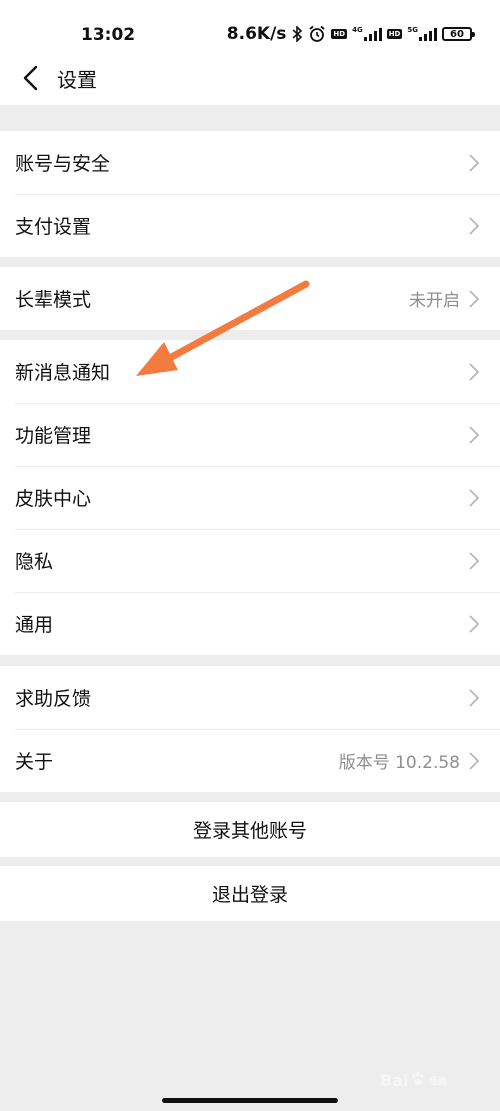 The width and height of the screenshot is (500, 1111). Describe the element at coordinates (434, 301) in the screenshot. I see `elder-mode-status: 未开启` at that location.